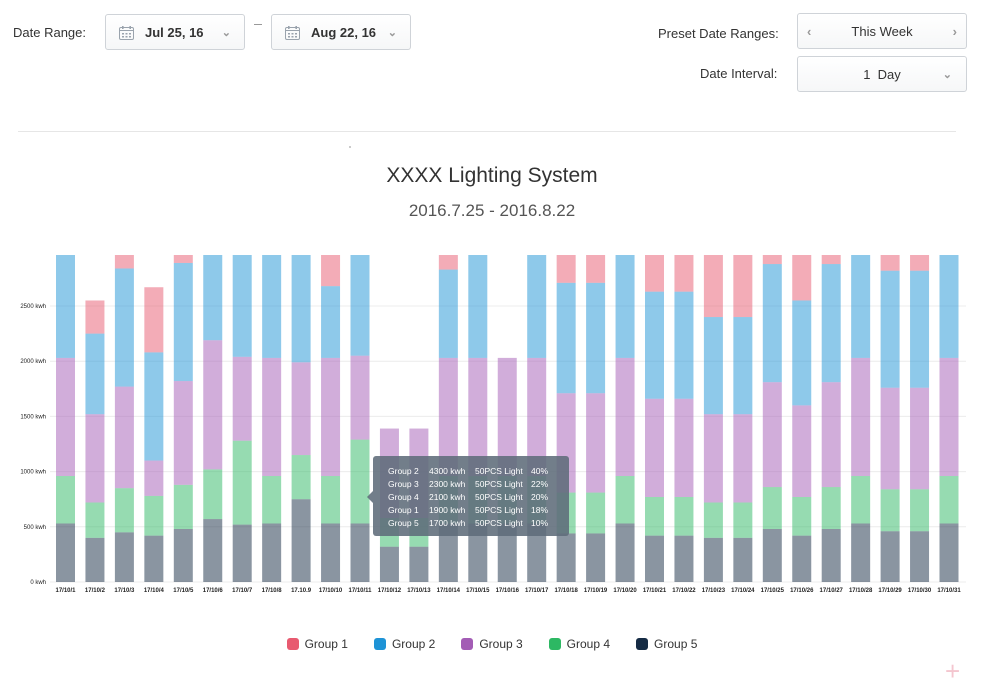 This screenshot has width=984, height=687. What do you see at coordinates (539, 484) in the screenshot?
I see `tooltip-percent: 22%` at bounding box center [539, 484].